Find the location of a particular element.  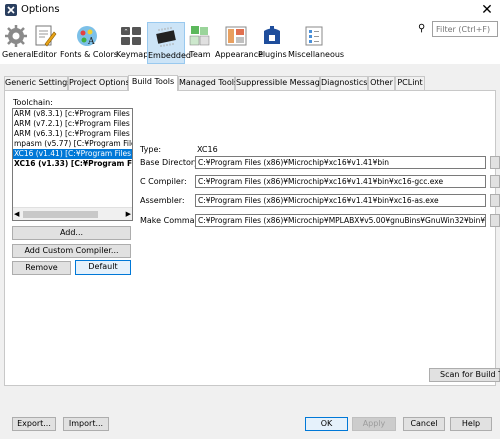

c-compiler-browse-button is located at coordinates (495, 181).